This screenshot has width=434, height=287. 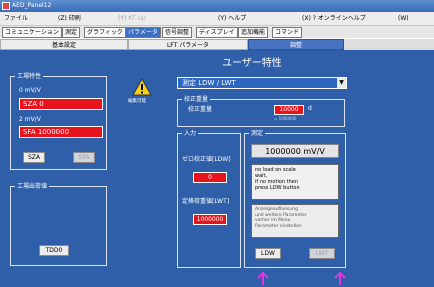 I want to click on zero-mvv-label: 0 mV/V, so click(x=30, y=90).